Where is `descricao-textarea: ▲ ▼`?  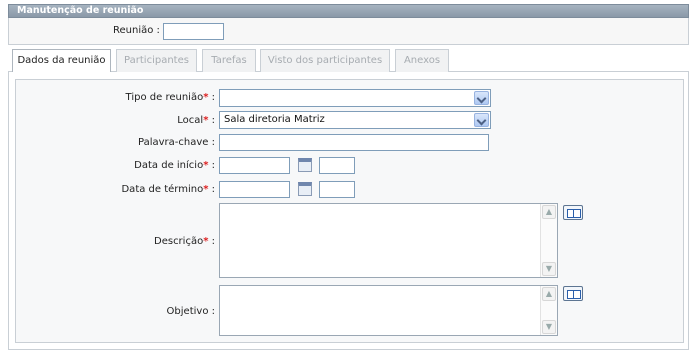
descricao-textarea: ▲ ▼ is located at coordinates (388, 240).